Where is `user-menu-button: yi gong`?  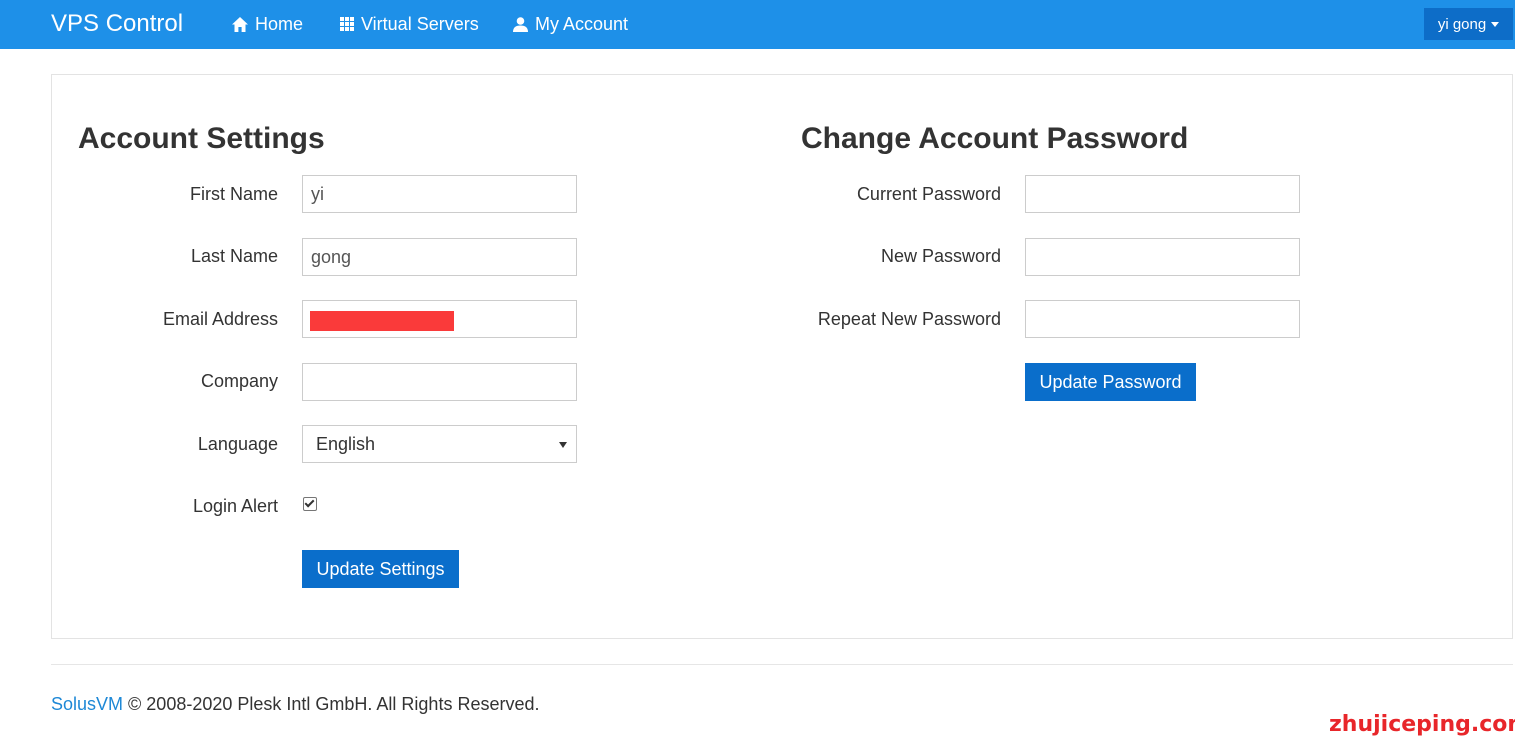
user-menu-button: yi gong is located at coordinates (1468, 24).